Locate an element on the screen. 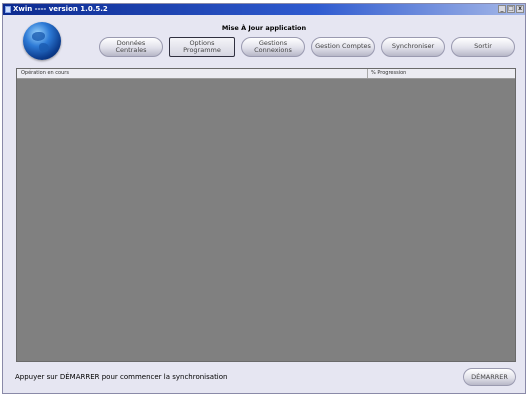  synchroniser-button: Synchroniser is located at coordinates (413, 47).